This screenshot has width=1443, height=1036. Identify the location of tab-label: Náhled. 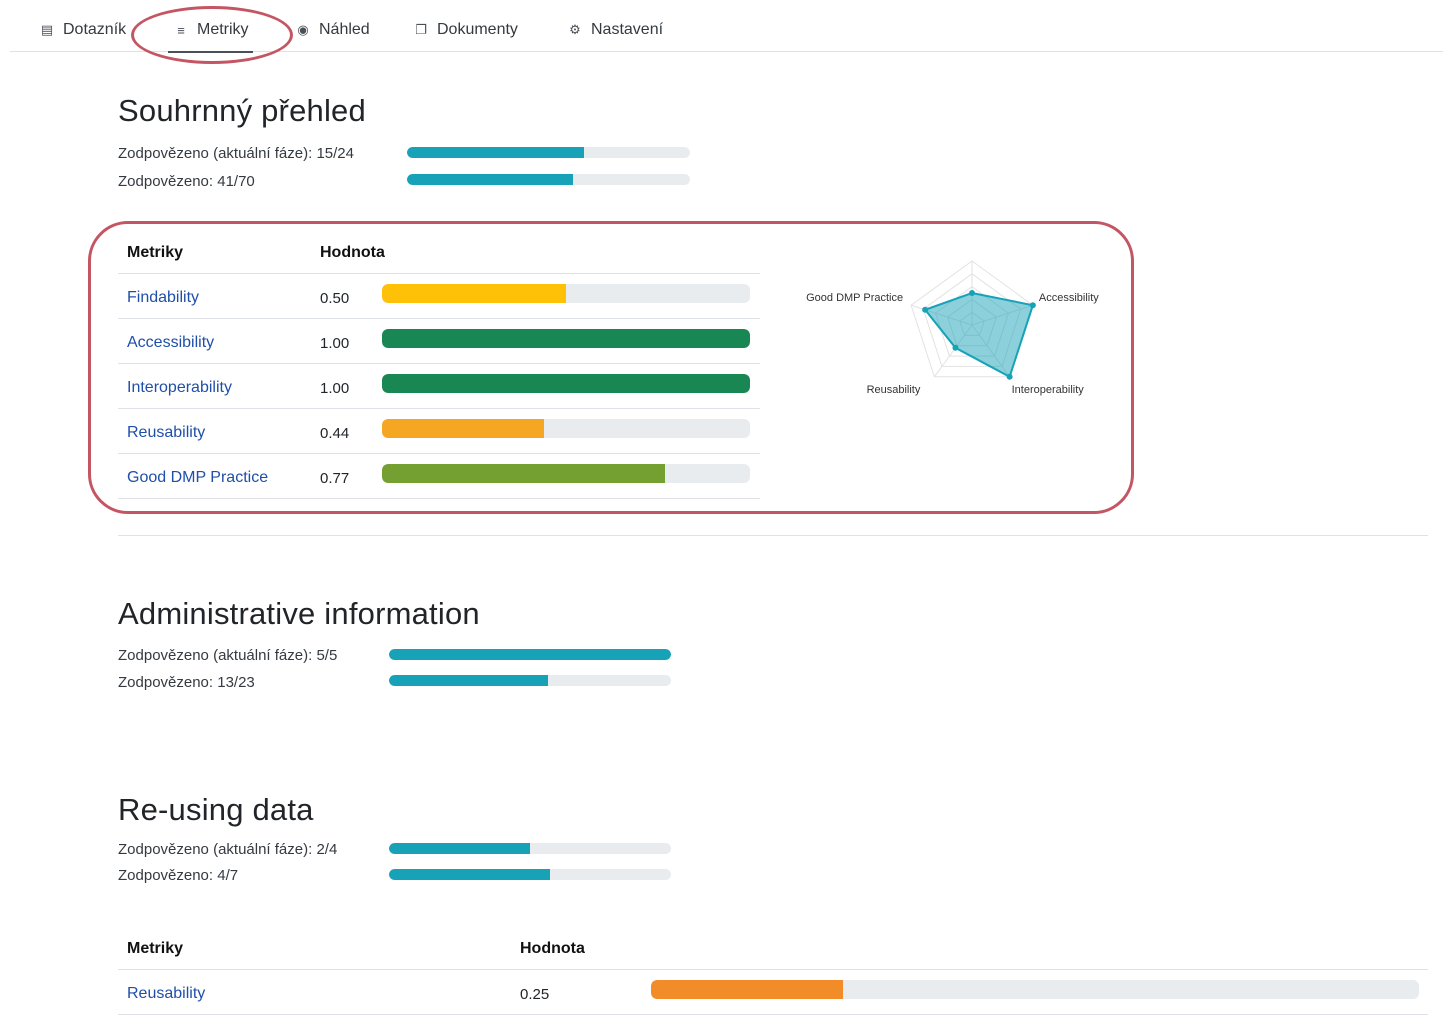
(344, 29).